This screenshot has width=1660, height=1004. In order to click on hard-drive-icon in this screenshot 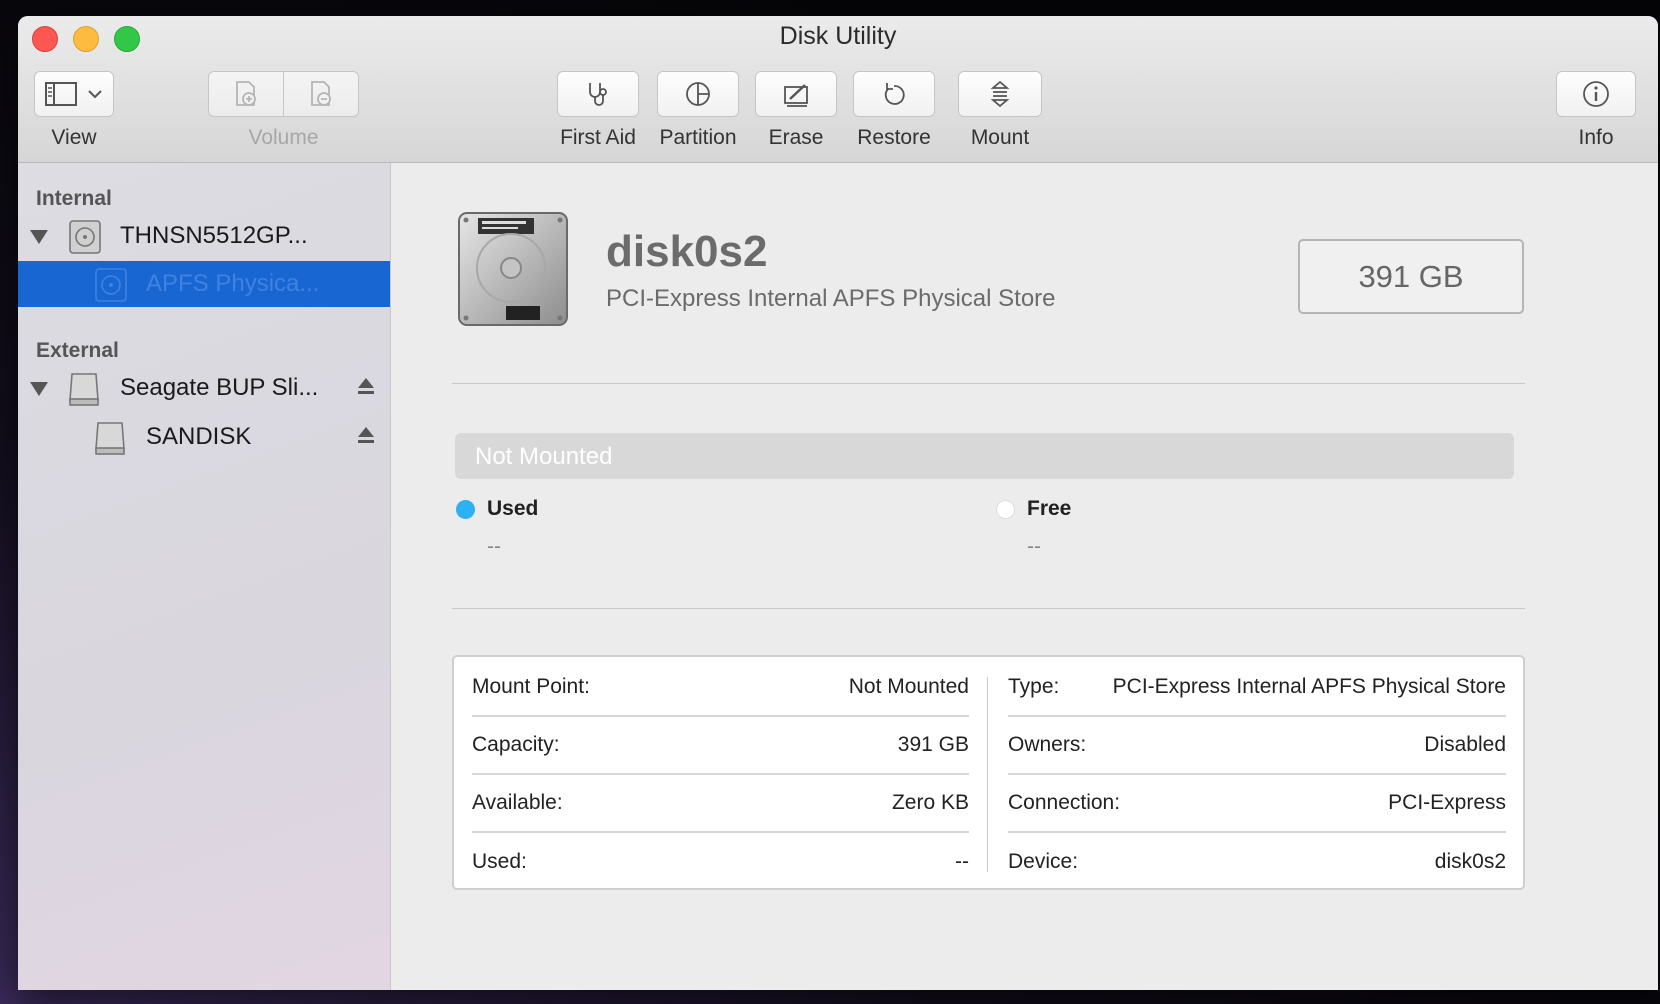, I will do `click(513, 269)`.